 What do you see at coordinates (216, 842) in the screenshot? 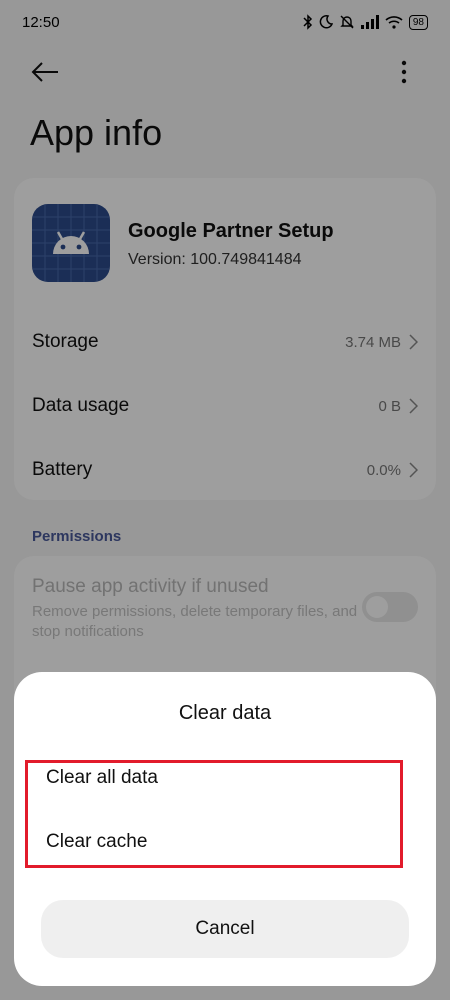
I see `clear-cache-option: Clear cache` at bounding box center [216, 842].